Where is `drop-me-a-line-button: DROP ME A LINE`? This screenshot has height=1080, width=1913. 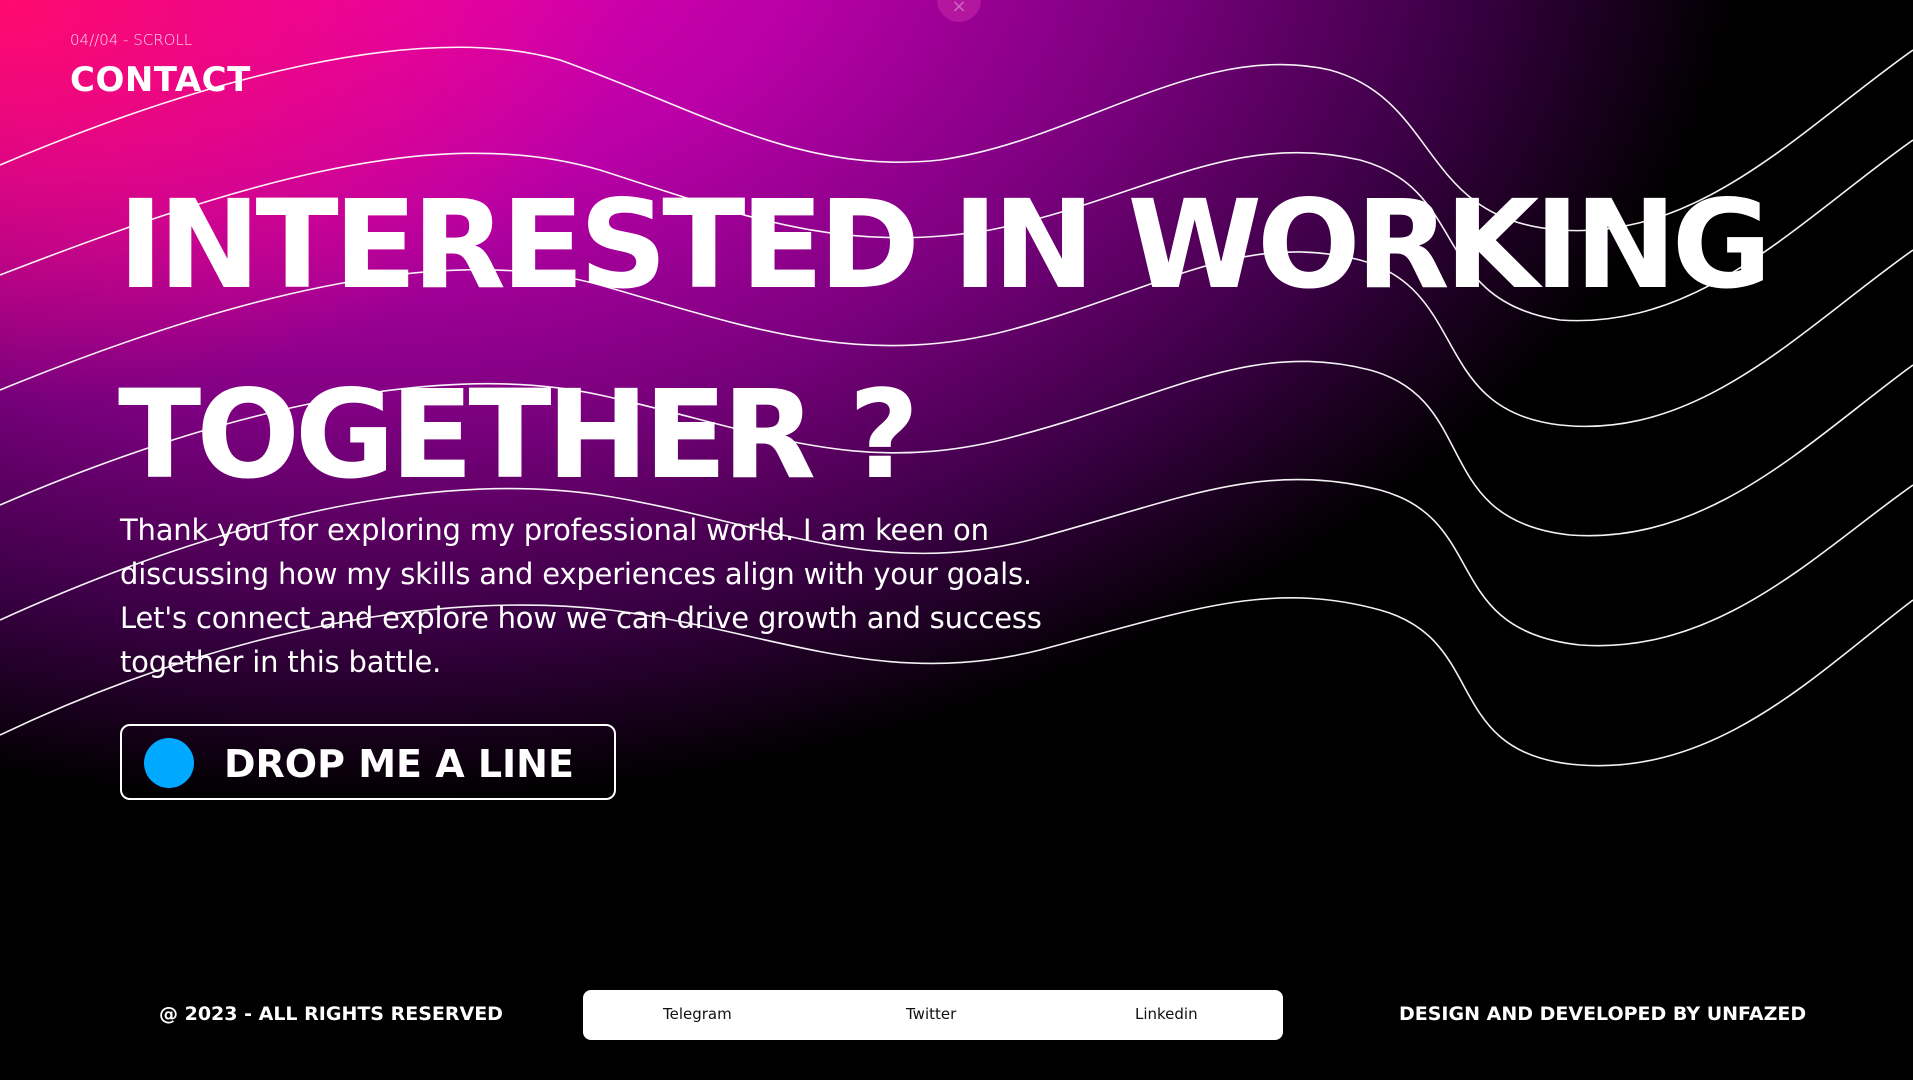 drop-me-a-line-button: DROP ME A LINE is located at coordinates (368, 762).